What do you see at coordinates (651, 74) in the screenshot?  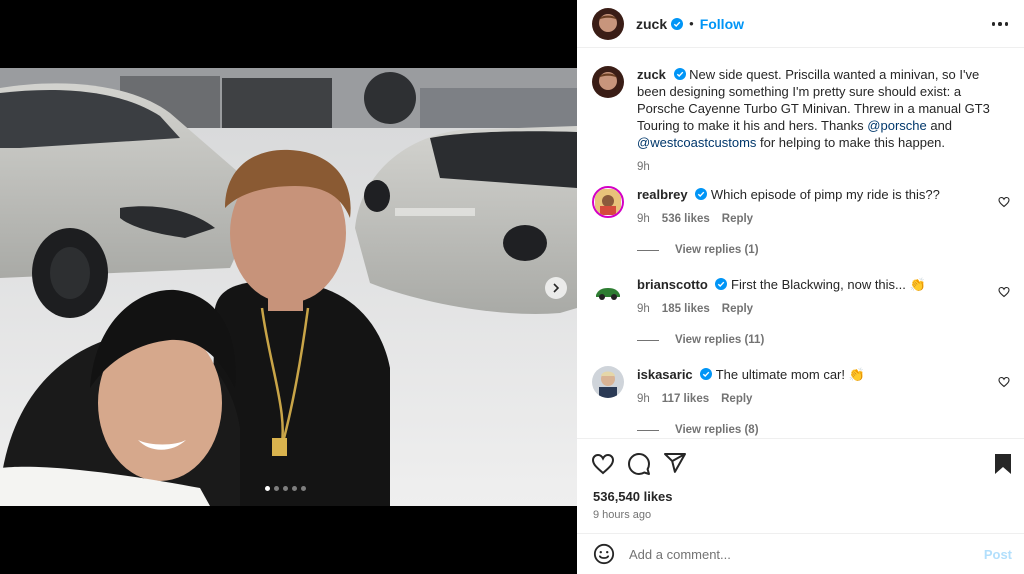 I see `caption-username: zuck` at bounding box center [651, 74].